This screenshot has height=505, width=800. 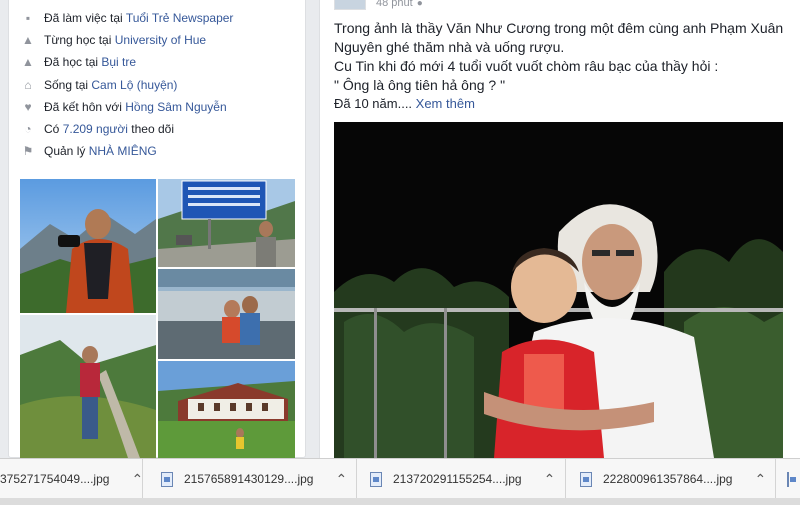 I want to click on intro-item-manages: ⚑ Quản lý NHÀ MIÊNG, so click(x=163, y=151).